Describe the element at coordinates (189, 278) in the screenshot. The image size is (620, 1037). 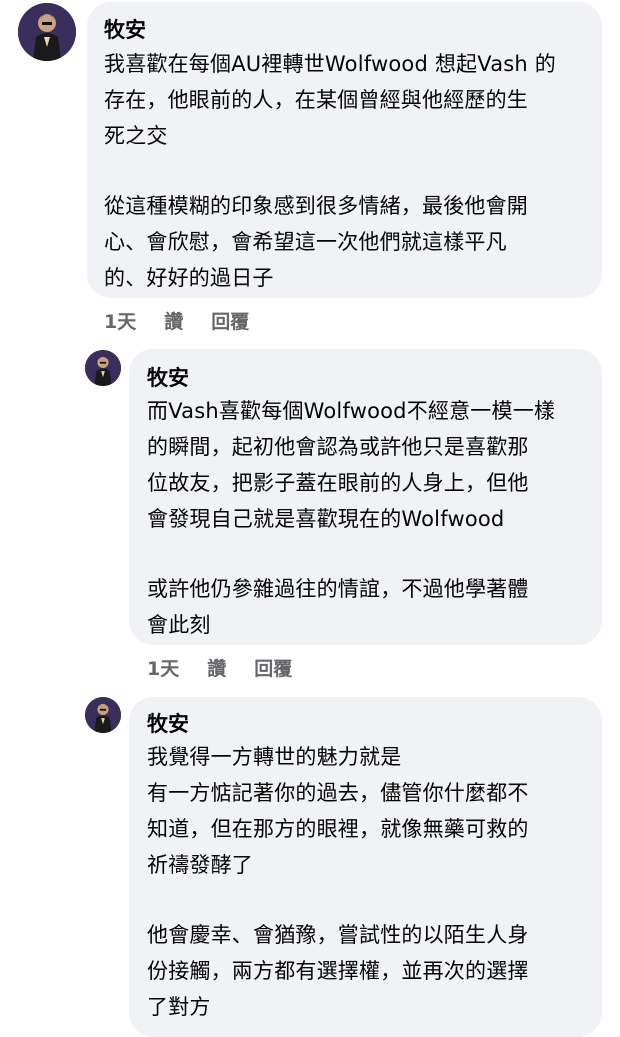
I see `text-line: 的、好好的過日子` at that location.